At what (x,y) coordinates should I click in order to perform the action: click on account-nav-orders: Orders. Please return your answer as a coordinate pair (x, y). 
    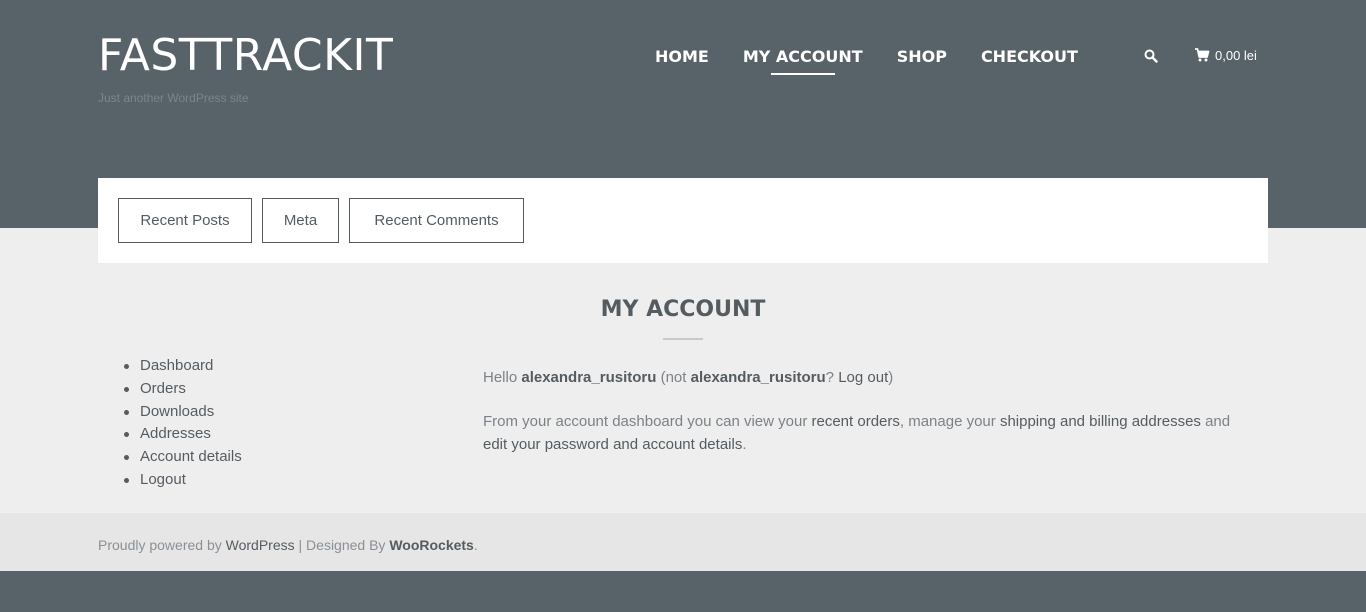
    Looking at the image, I should click on (183, 390).